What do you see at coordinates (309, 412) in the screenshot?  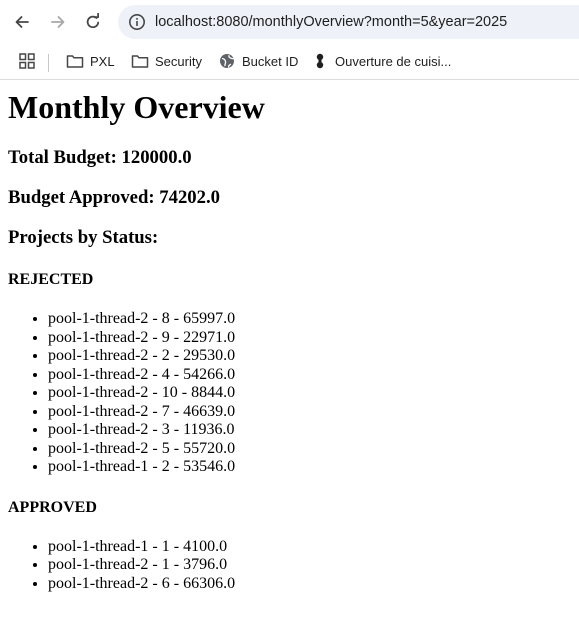 I see `project-item: pool-1-thread-2 - 7 - 46639.0` at bounding box center [309, 412].